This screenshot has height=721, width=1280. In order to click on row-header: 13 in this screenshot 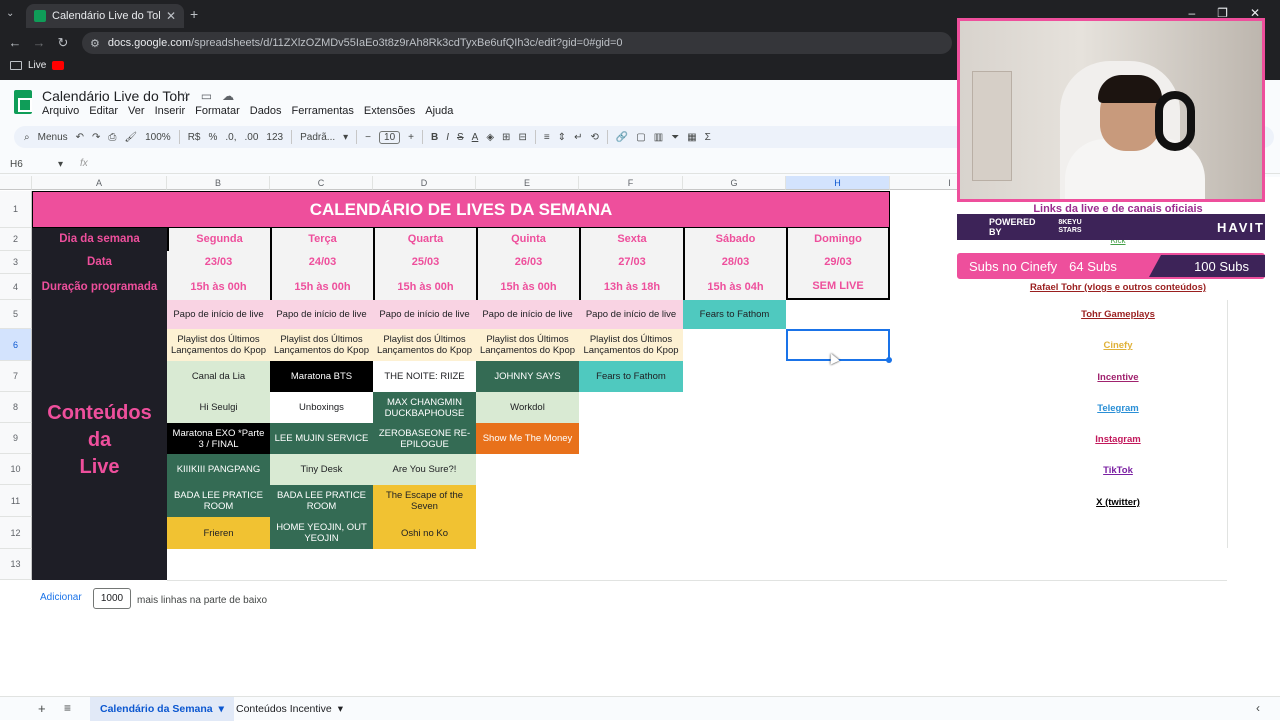, I will do `click(16, 564)`.